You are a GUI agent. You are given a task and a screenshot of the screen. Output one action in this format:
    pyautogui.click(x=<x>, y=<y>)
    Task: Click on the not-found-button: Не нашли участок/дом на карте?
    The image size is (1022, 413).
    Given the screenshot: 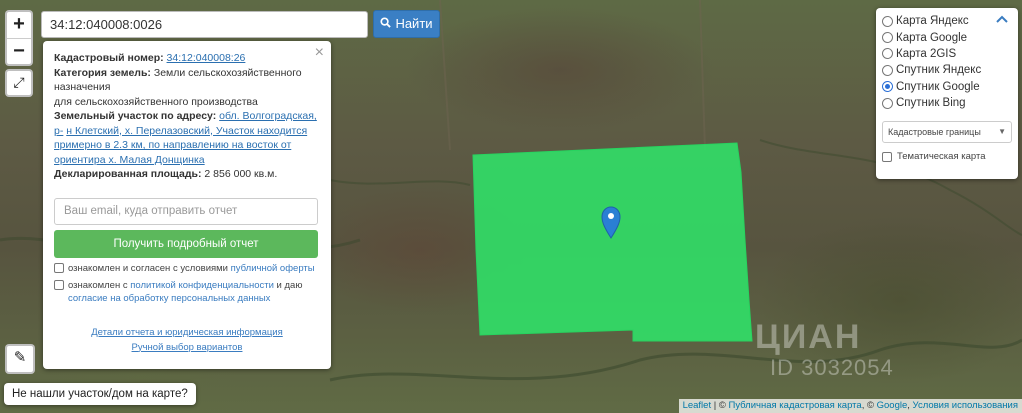 What is the action you would take?
    pyautogui.click(x=100, y=394)
    